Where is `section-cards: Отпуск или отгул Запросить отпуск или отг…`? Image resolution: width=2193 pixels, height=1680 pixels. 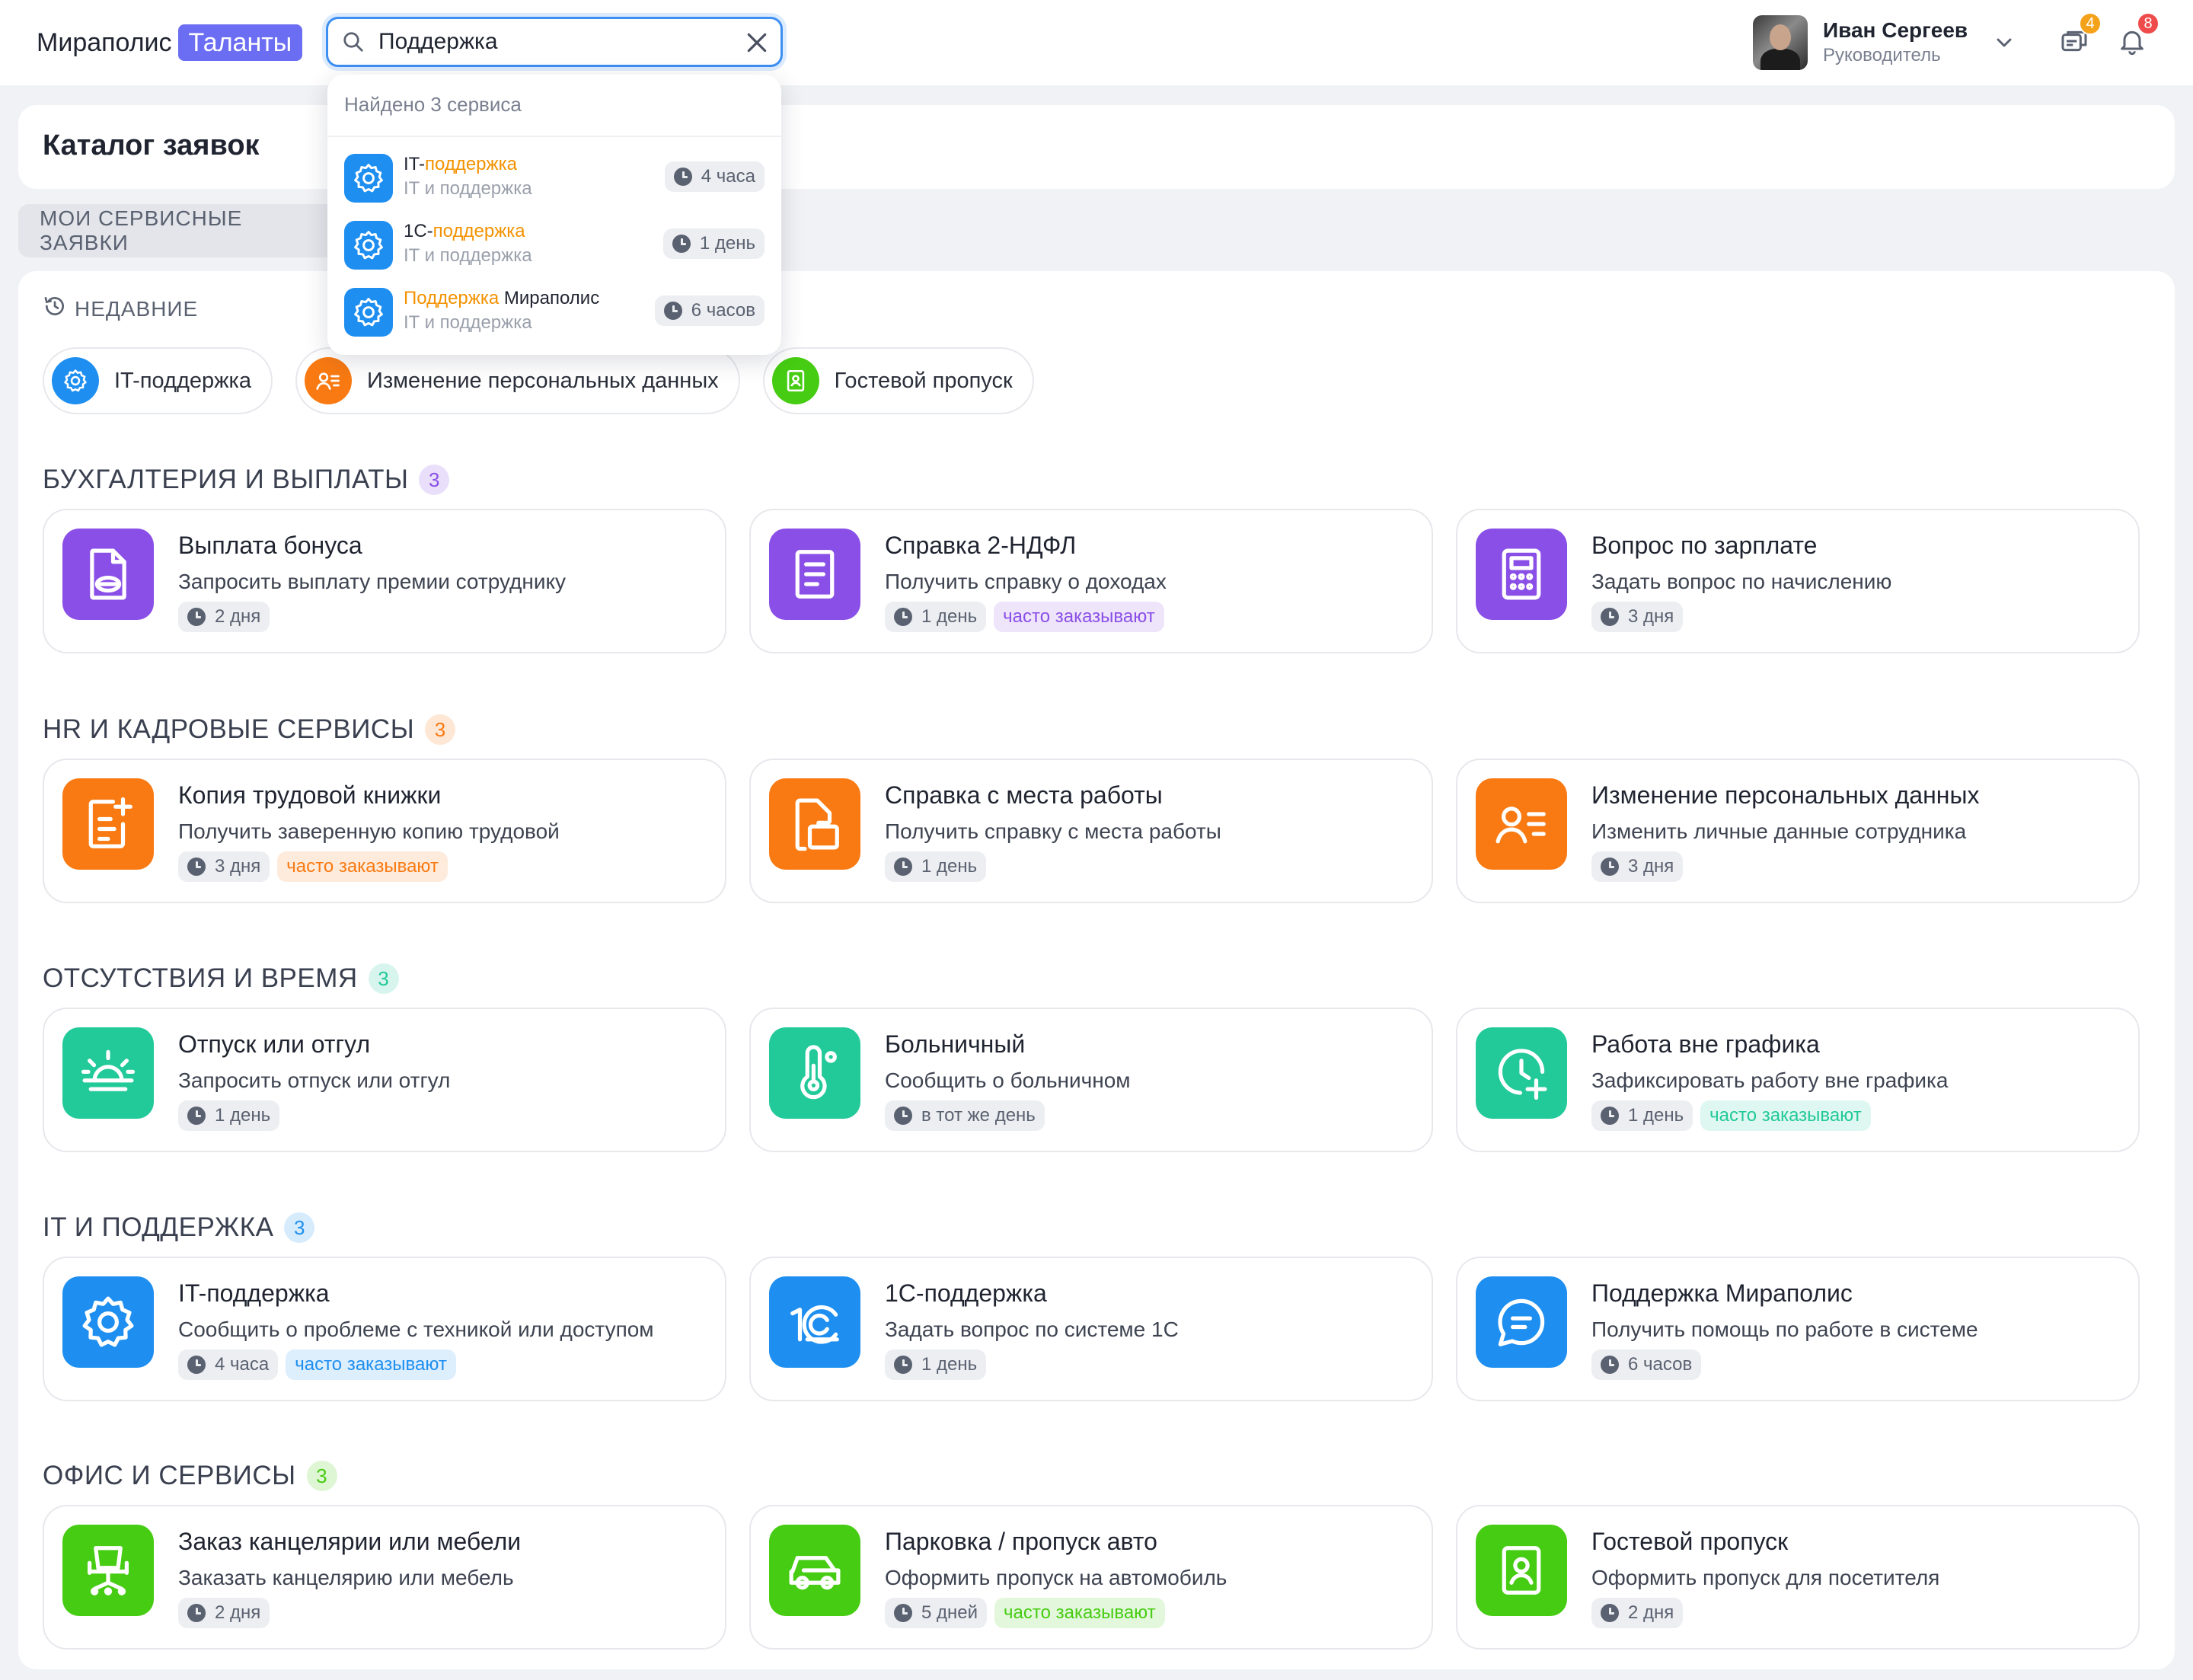
section-cards: Отпуск или отгул Запросить отпуск или отг… is located at coordinates (1091, 1080).